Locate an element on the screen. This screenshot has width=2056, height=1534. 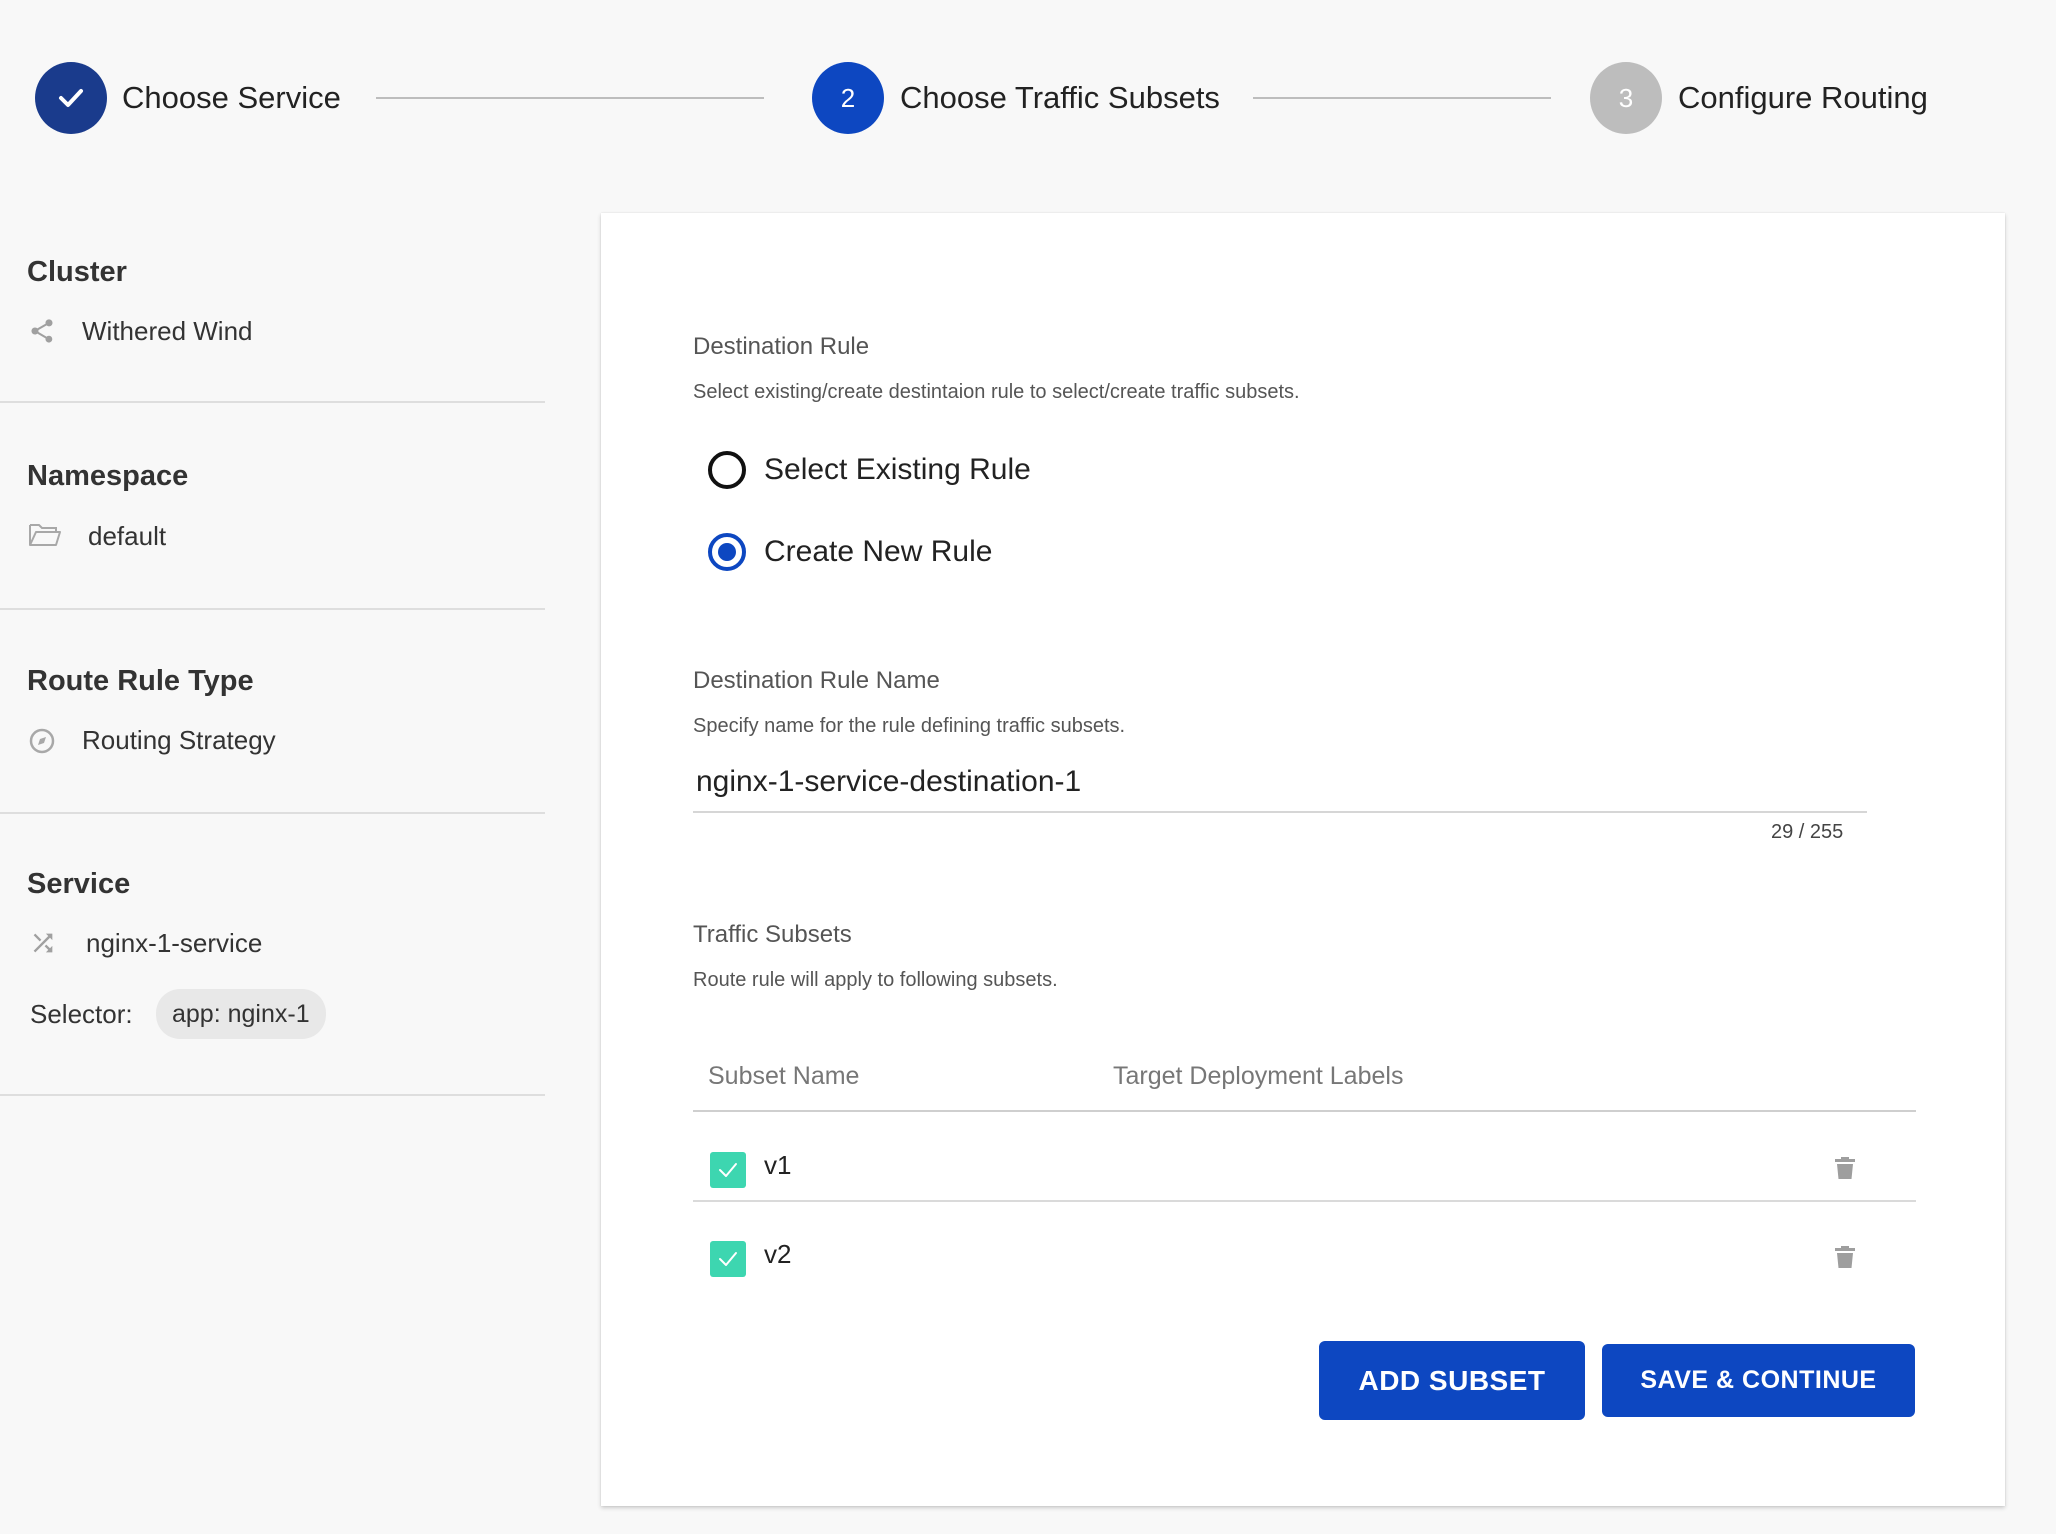
namespace-title: Namespace is located at coordinates (108, 476).